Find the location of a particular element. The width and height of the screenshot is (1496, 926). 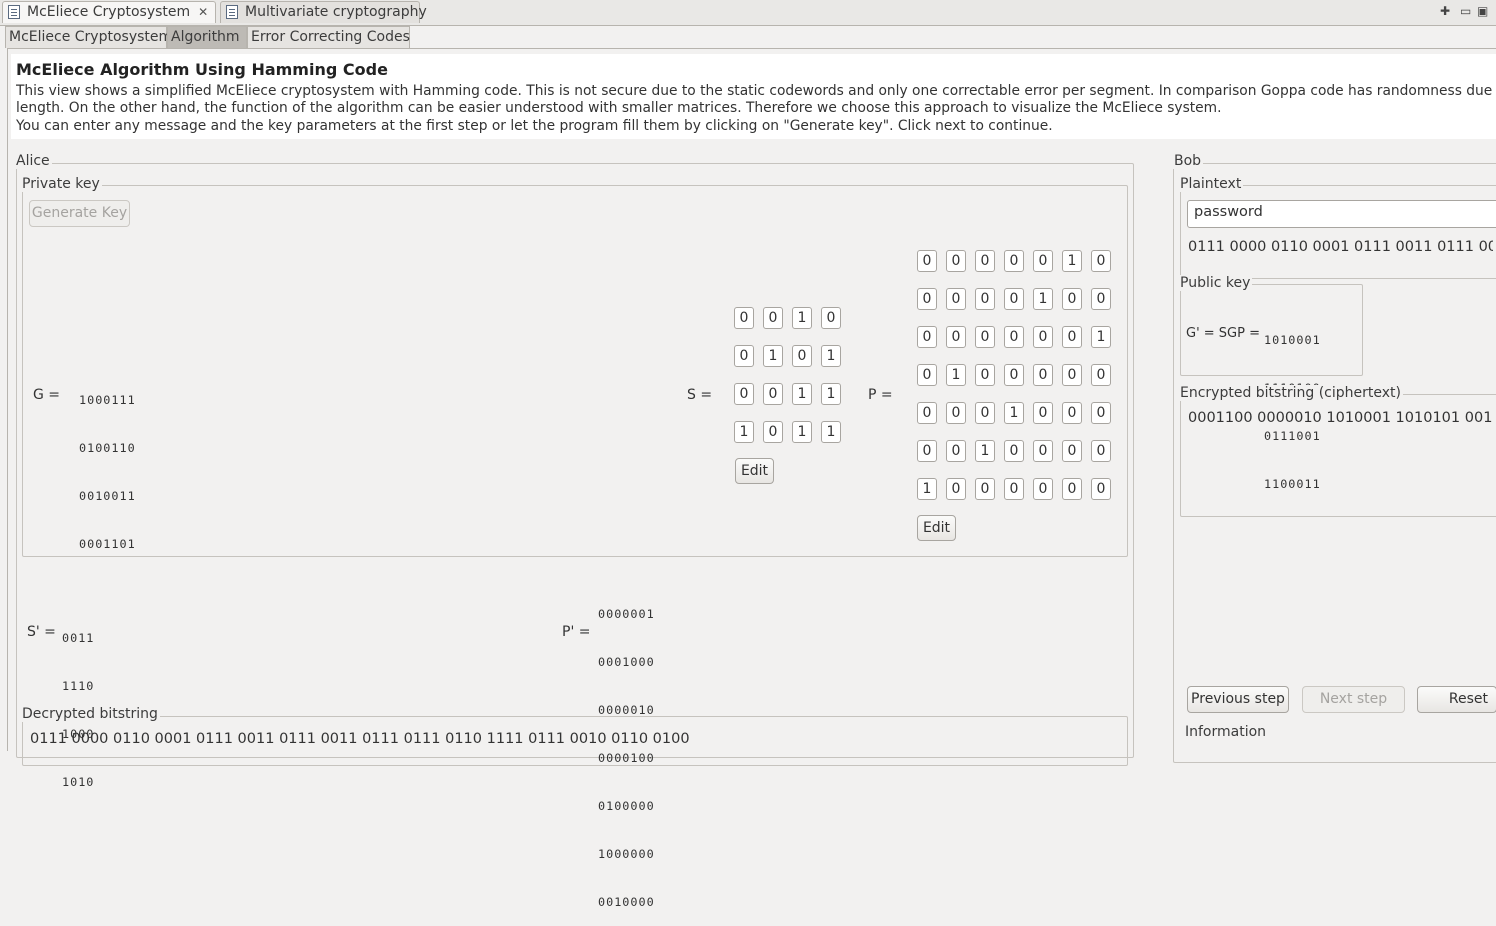

g-matrix: 1000111 0100110 0010011 0001101 is located at coordinates (107, 472).